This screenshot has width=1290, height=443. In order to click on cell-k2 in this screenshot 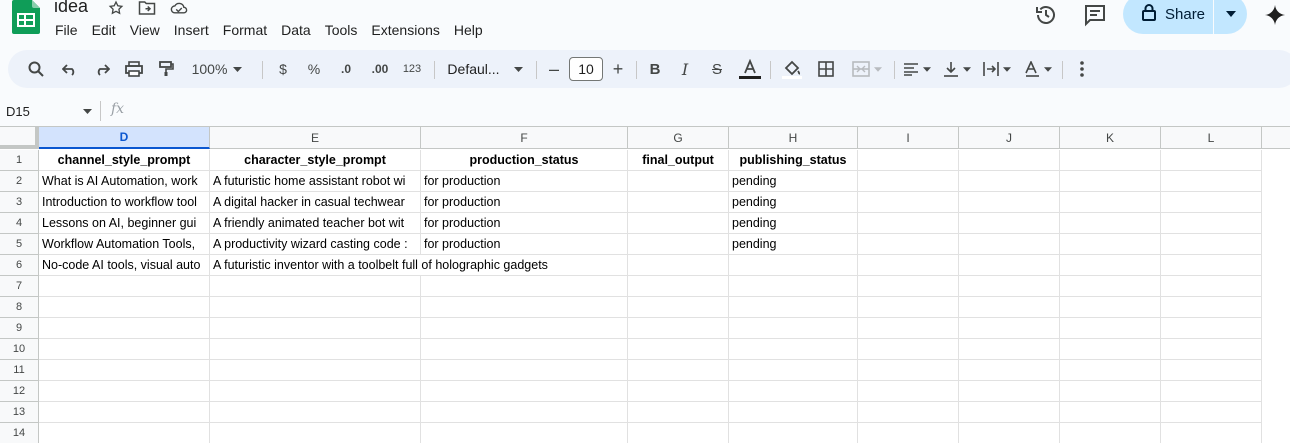, I will do `click(1110, 181)`.